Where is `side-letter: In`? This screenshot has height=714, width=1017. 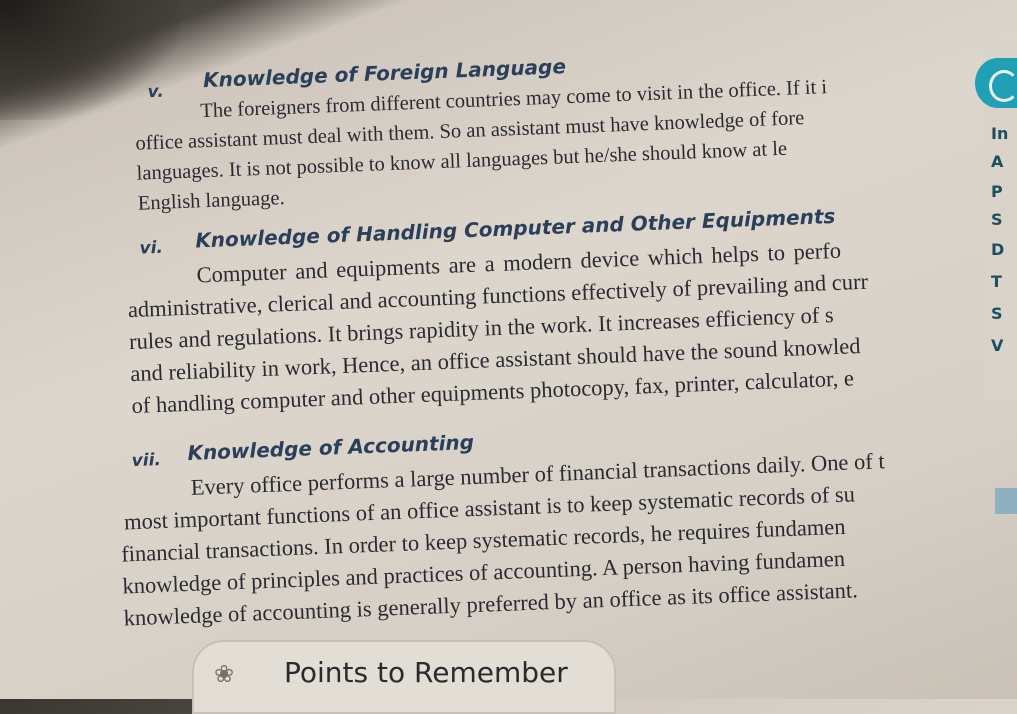
side-letter: In is located at coordinates (1000, 133).